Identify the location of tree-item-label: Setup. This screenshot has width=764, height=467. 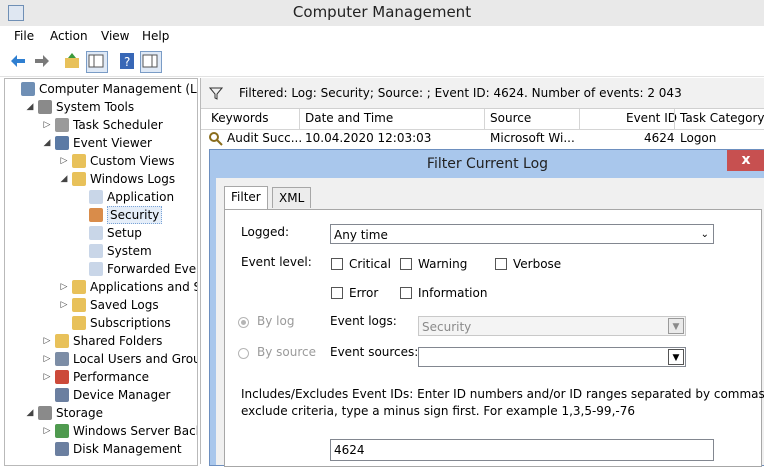
(124, 233).